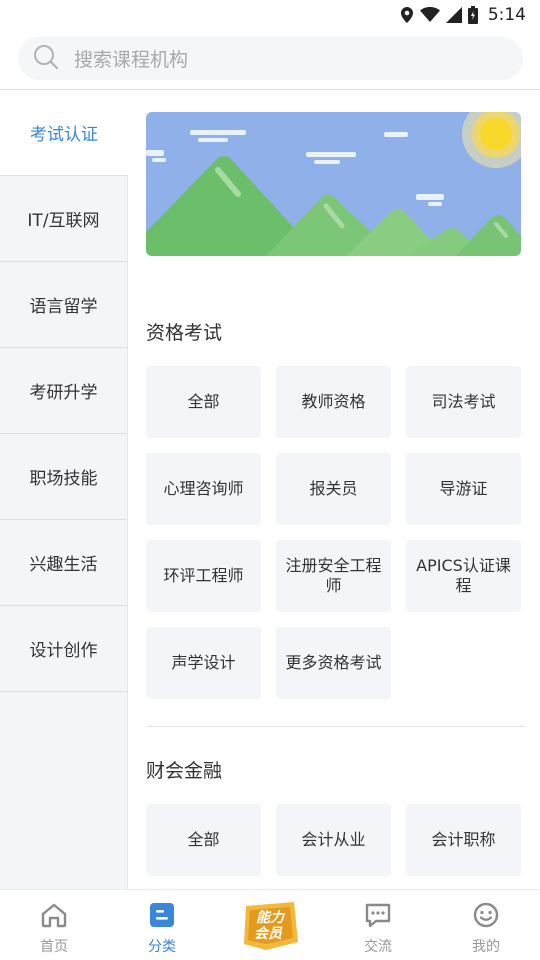 Image resolution: width=540 pixels, height=960 pixels. I want to click on nav-chat: 交流, so click(378, 925).